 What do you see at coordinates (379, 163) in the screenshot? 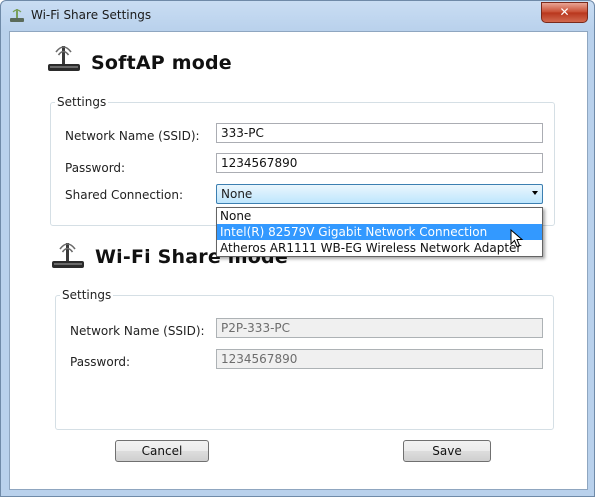
I see `softap-password-input: 1234567890` at bounding box center [379, 163].